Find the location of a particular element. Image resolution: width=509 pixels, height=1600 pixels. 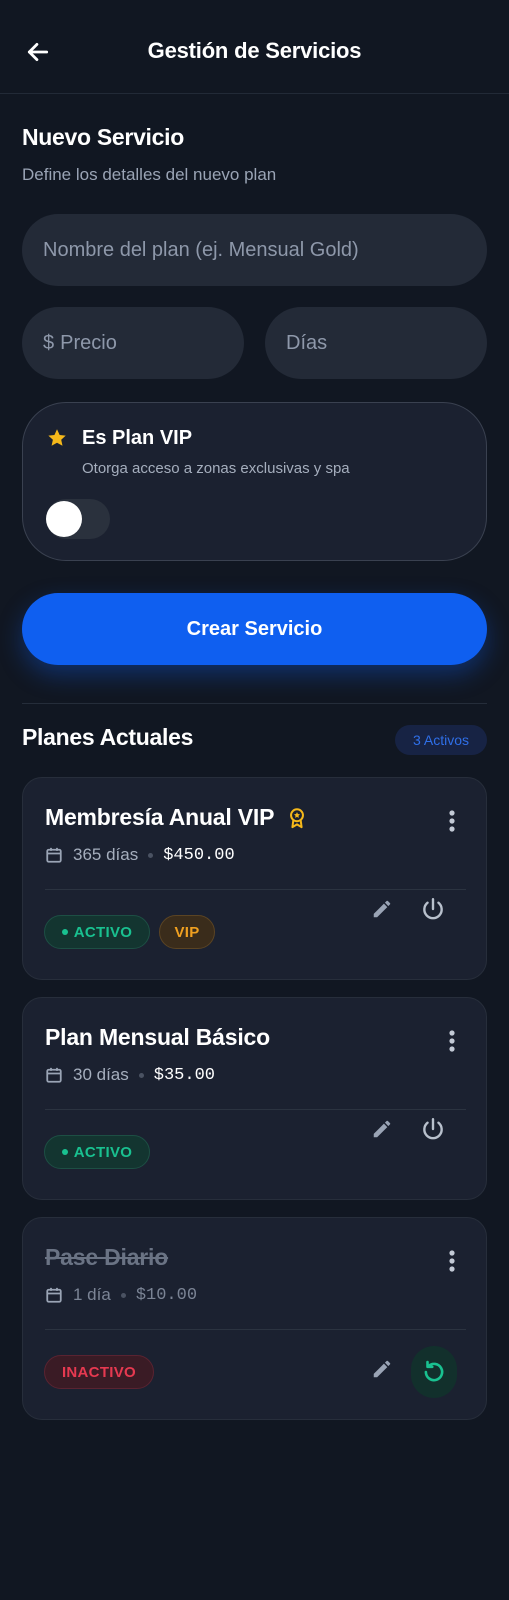

new-service-title: Nuevo Servicio is located at coordinates (103, 137).